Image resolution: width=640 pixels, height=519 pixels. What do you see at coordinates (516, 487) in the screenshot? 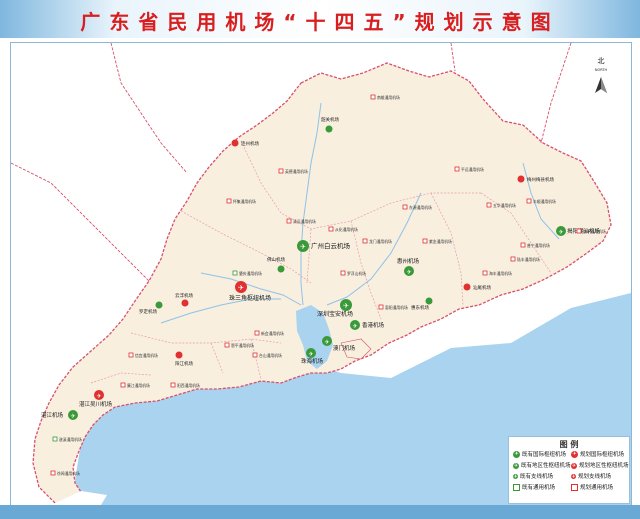
I see `ga-existing-icon` at bounding box center [516, 487].